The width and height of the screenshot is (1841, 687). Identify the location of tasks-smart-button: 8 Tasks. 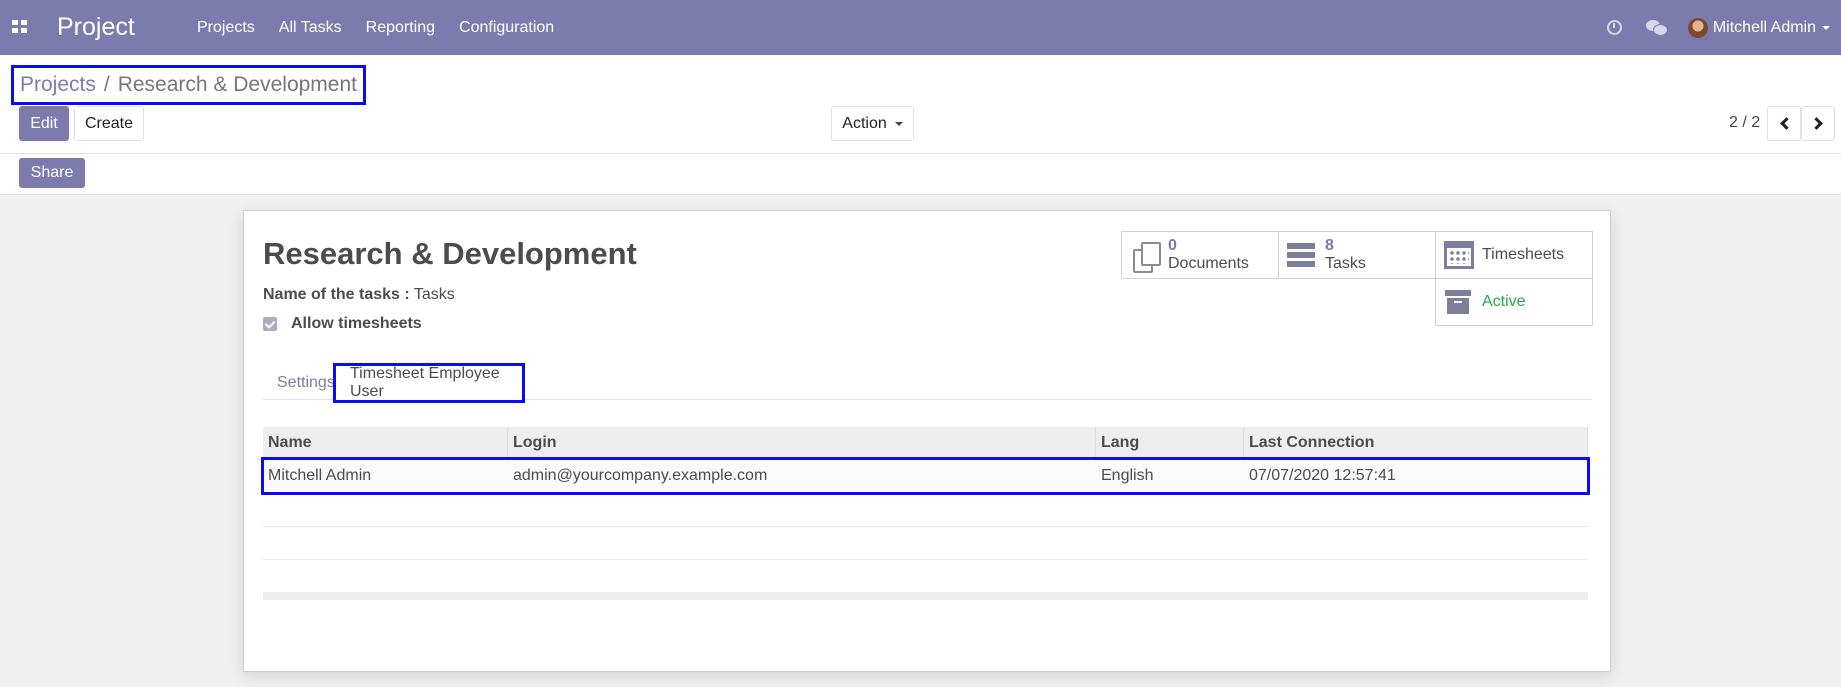
(1357, 255).